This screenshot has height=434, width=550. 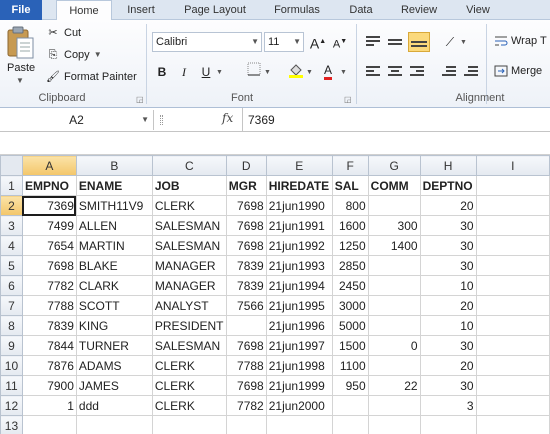 I want to click on cell: 7782, so click(x=246, y=405).